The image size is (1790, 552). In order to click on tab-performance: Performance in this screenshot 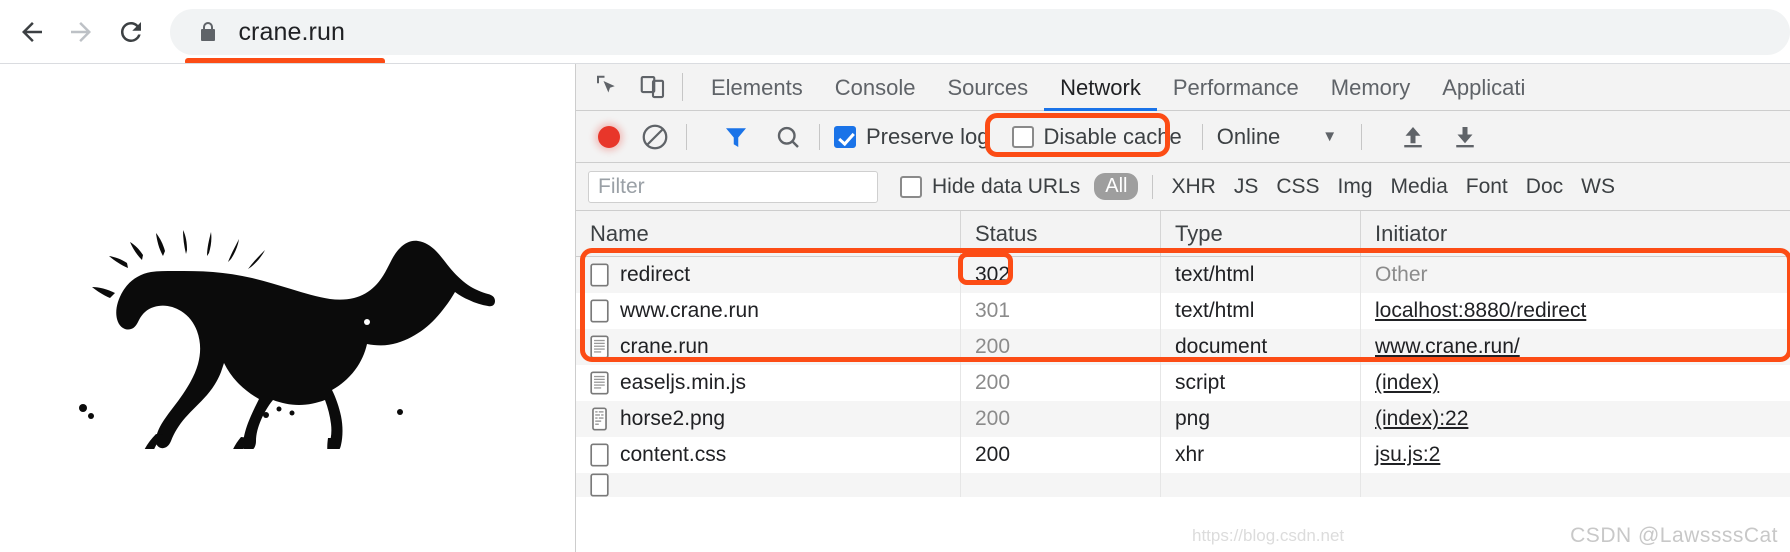, I will do `click(1236, 87)`.